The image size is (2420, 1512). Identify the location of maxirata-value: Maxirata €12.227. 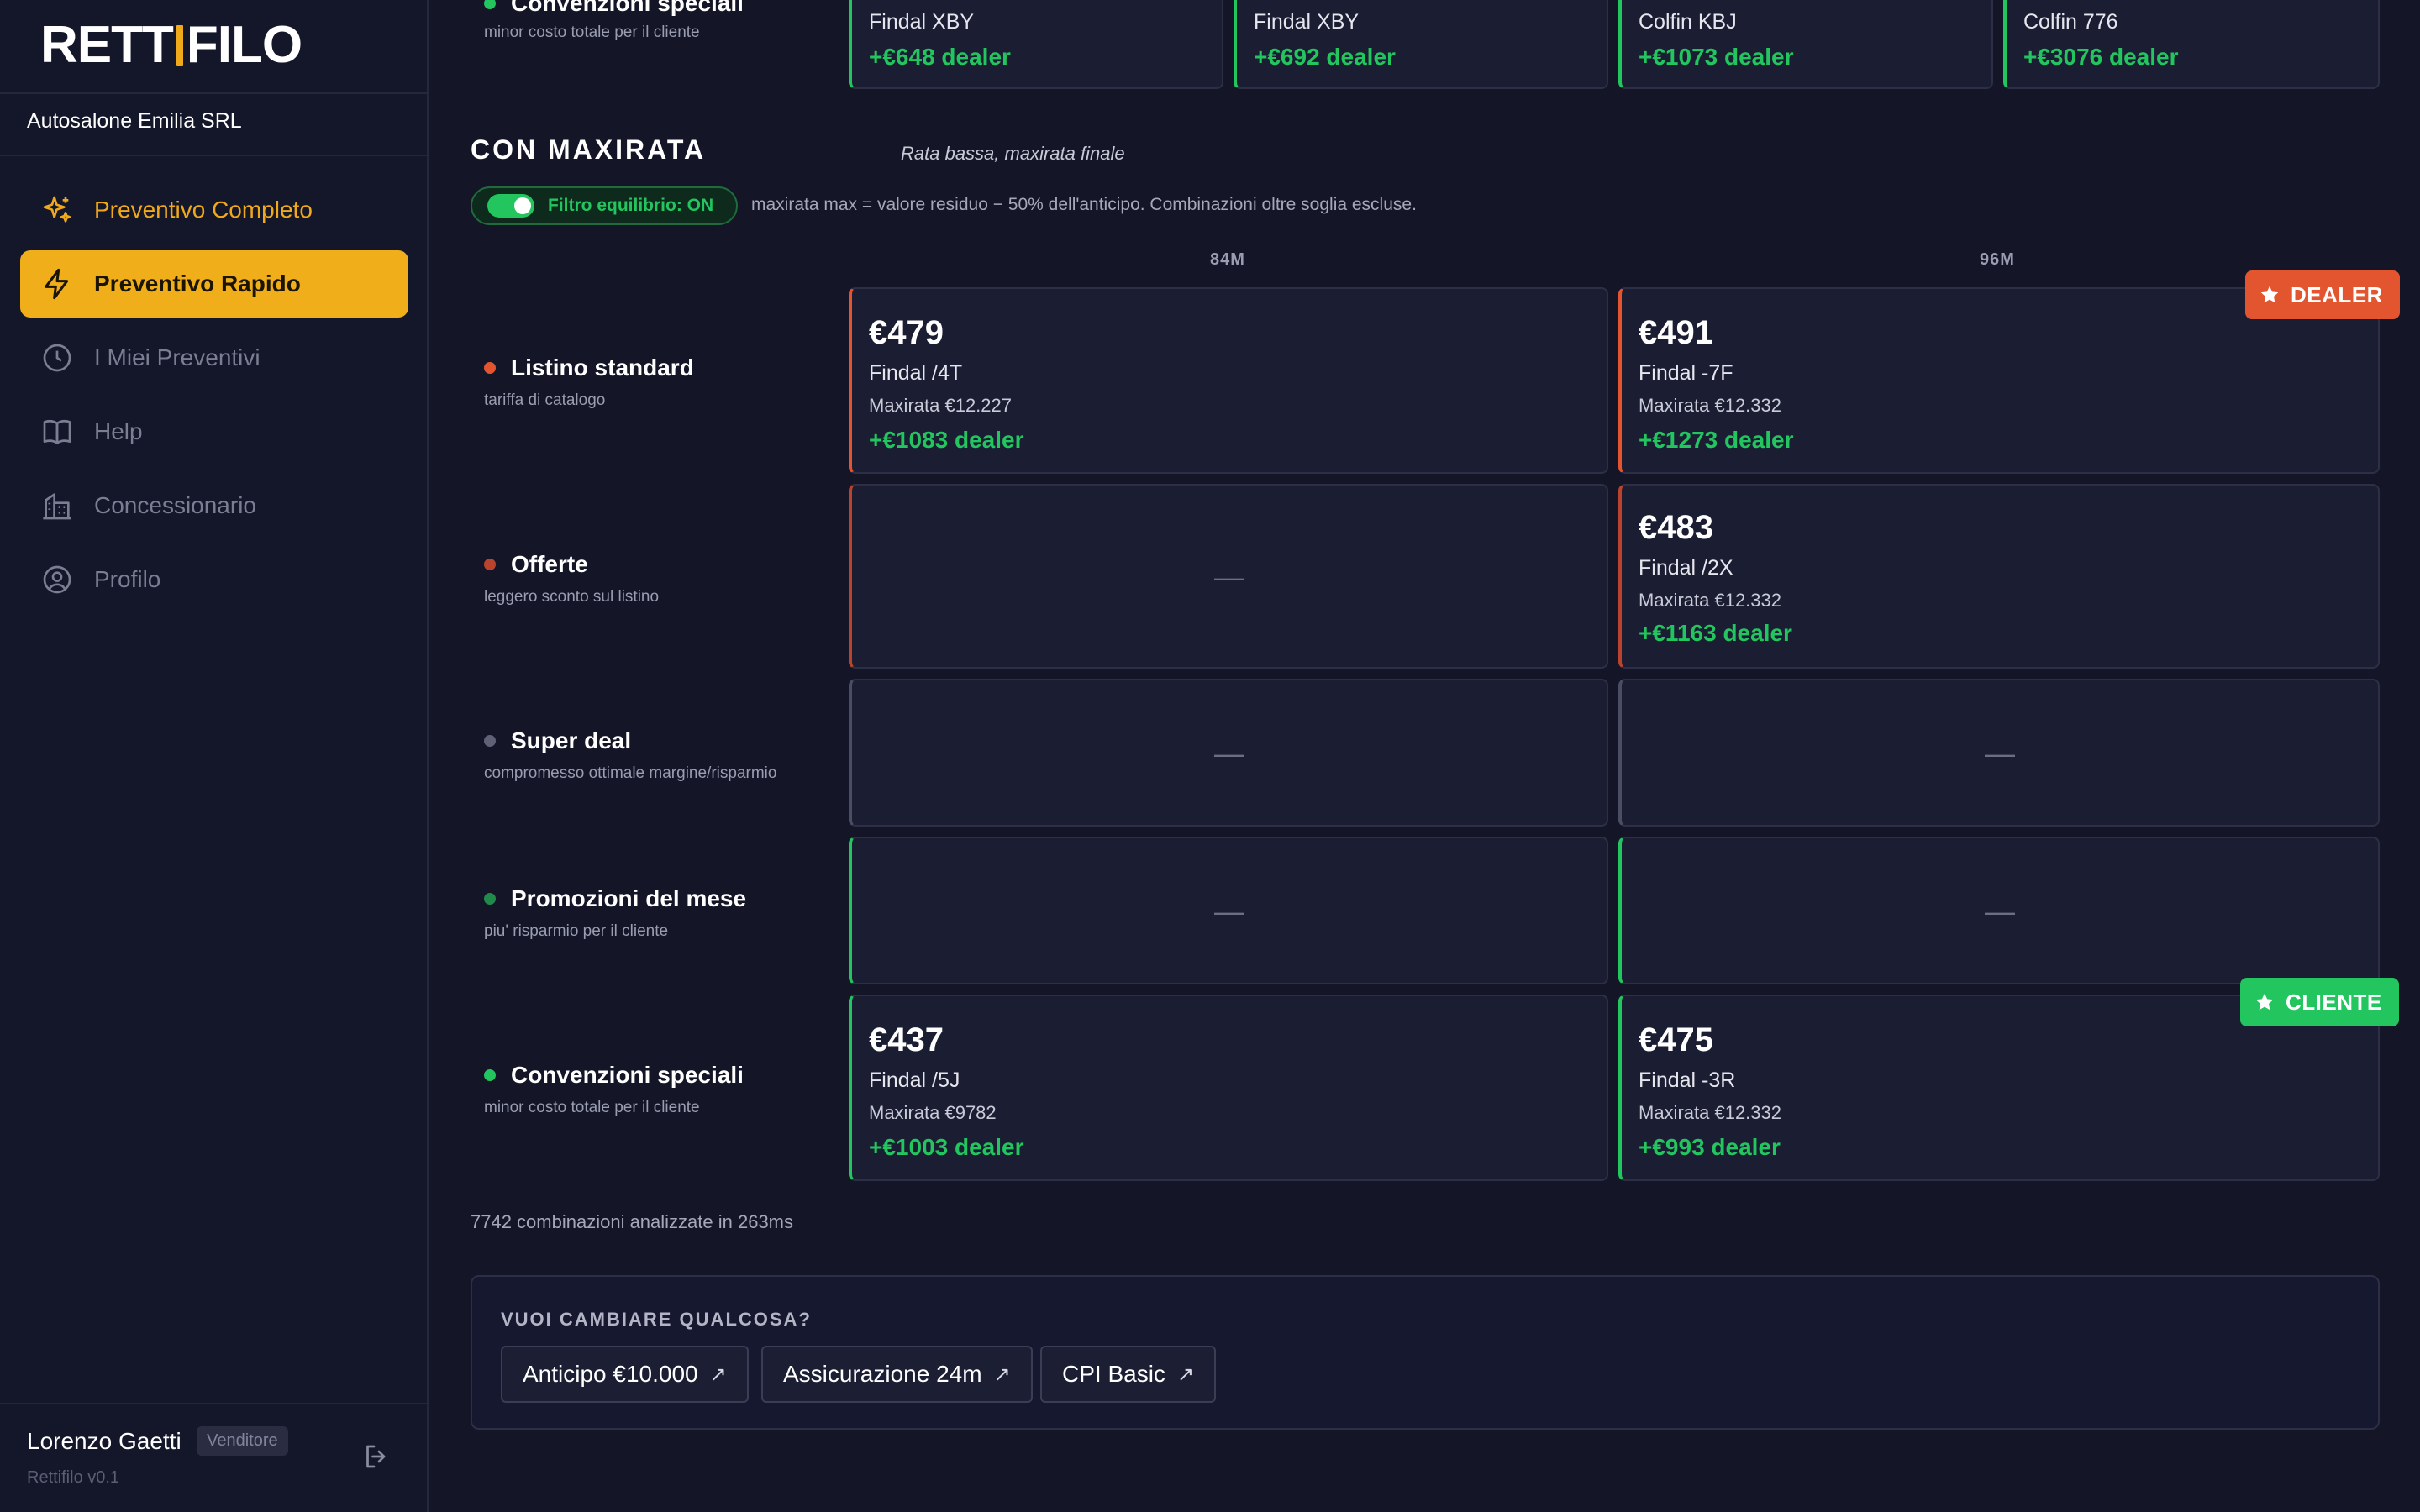
(940, 405).